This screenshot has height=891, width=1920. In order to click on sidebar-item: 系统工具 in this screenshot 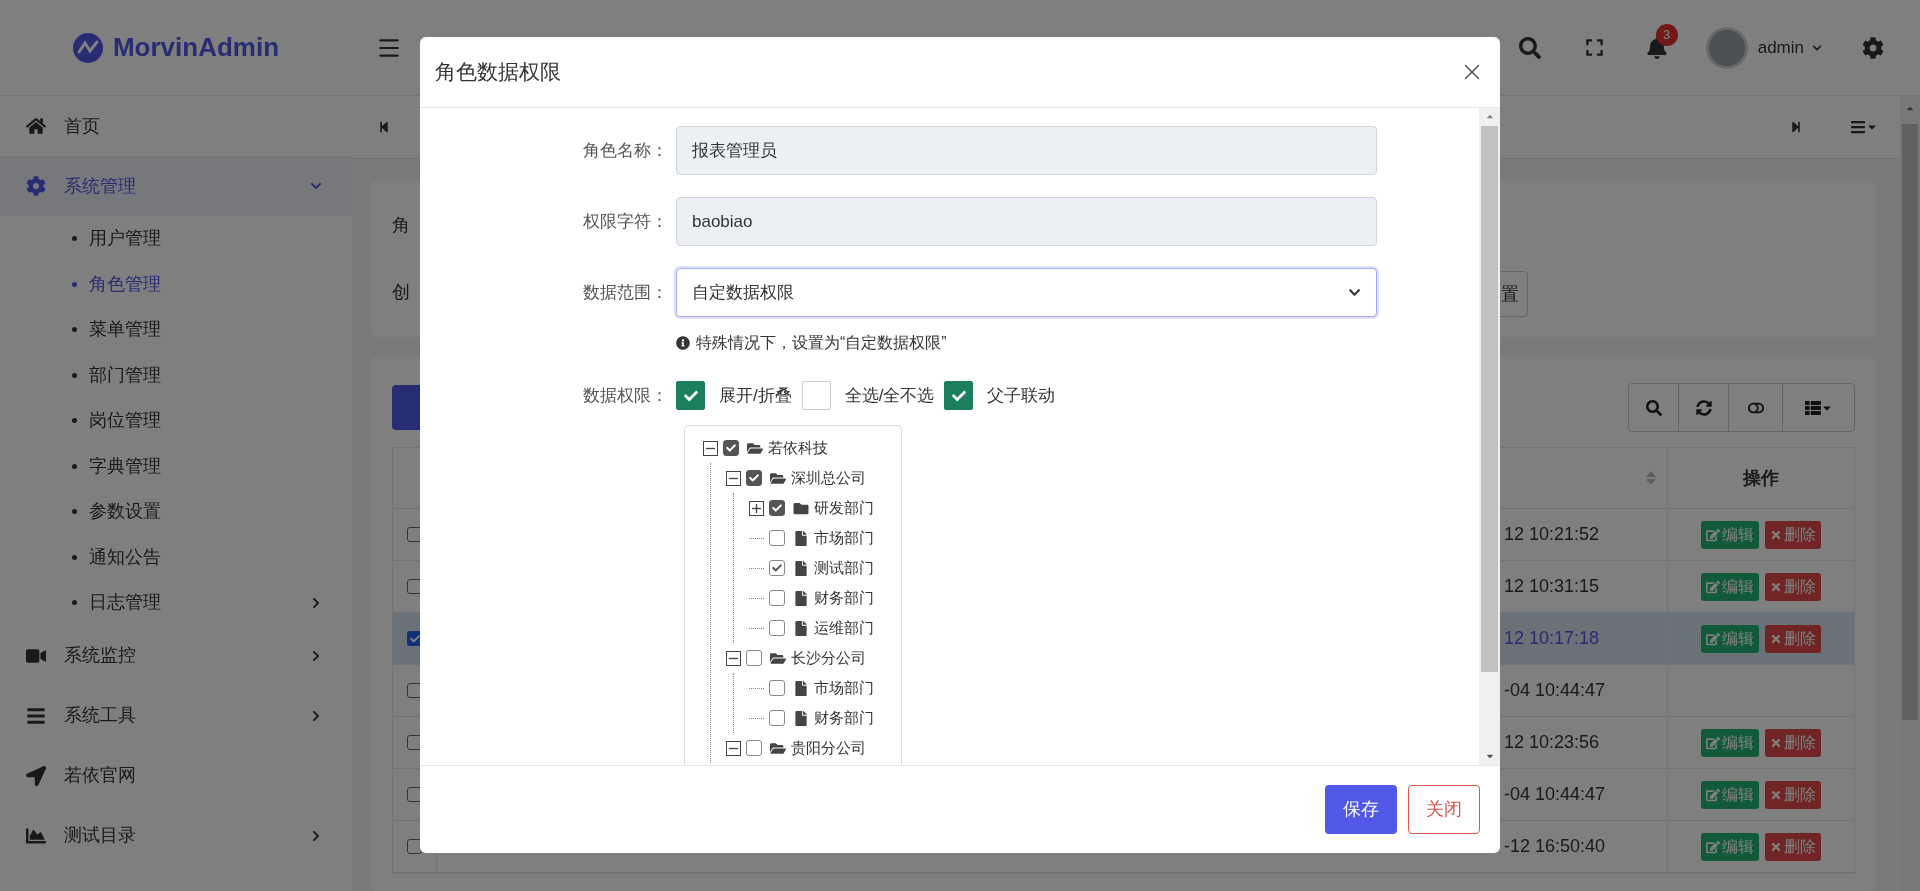, I will do `click(176, 715)`.